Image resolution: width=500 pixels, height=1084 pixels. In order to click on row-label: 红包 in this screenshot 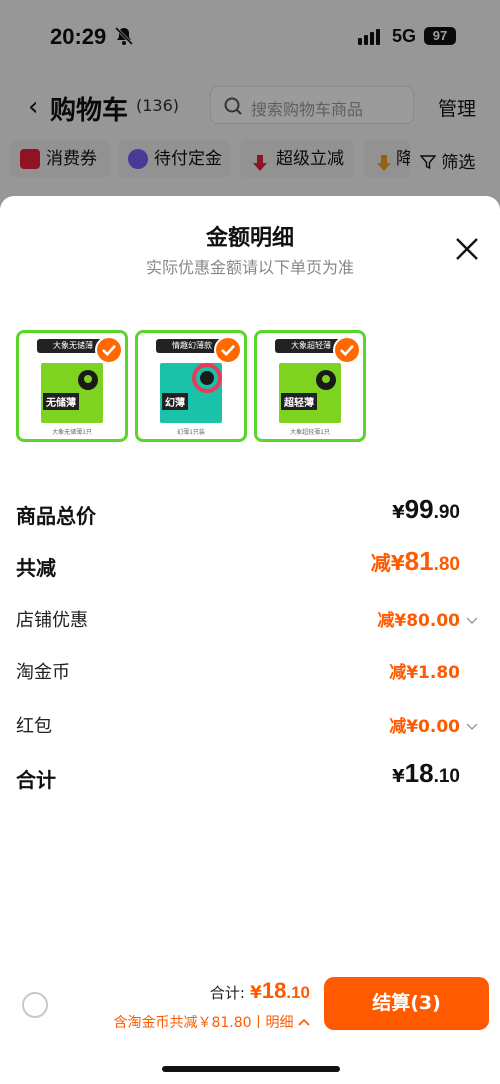, I will do `click(34, 726)`.